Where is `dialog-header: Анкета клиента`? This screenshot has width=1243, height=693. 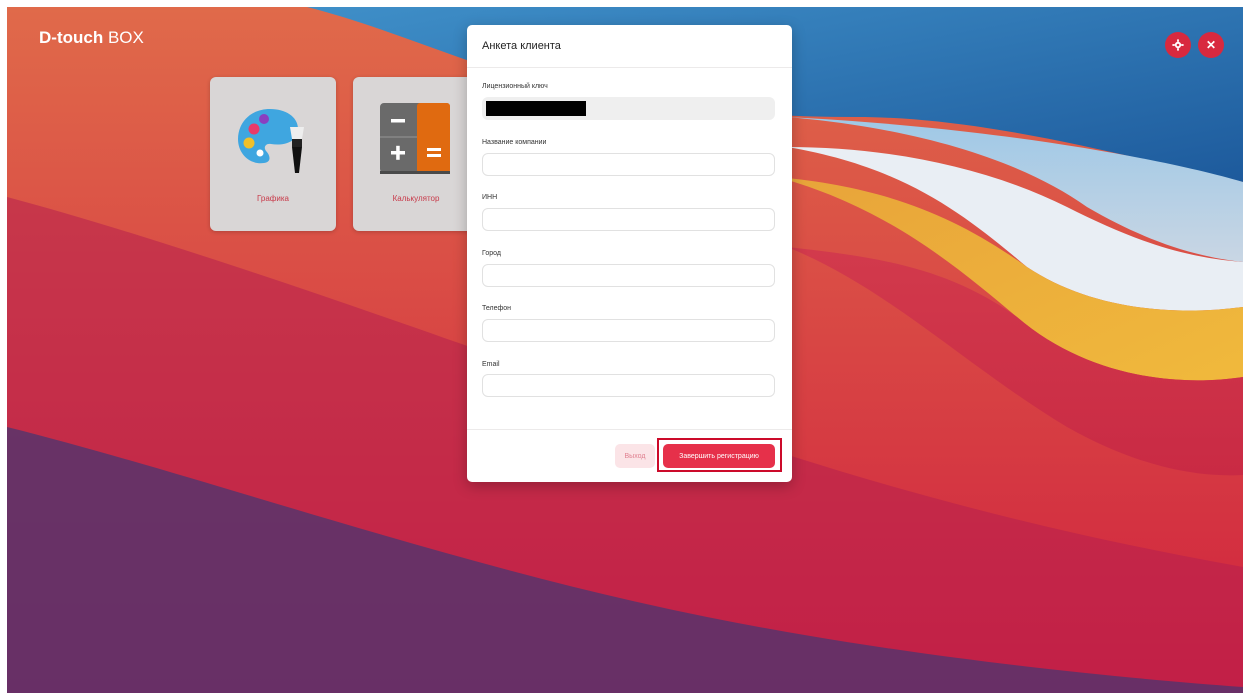
dialog-header: Анкета клиента is located at coordinates (629, 46).